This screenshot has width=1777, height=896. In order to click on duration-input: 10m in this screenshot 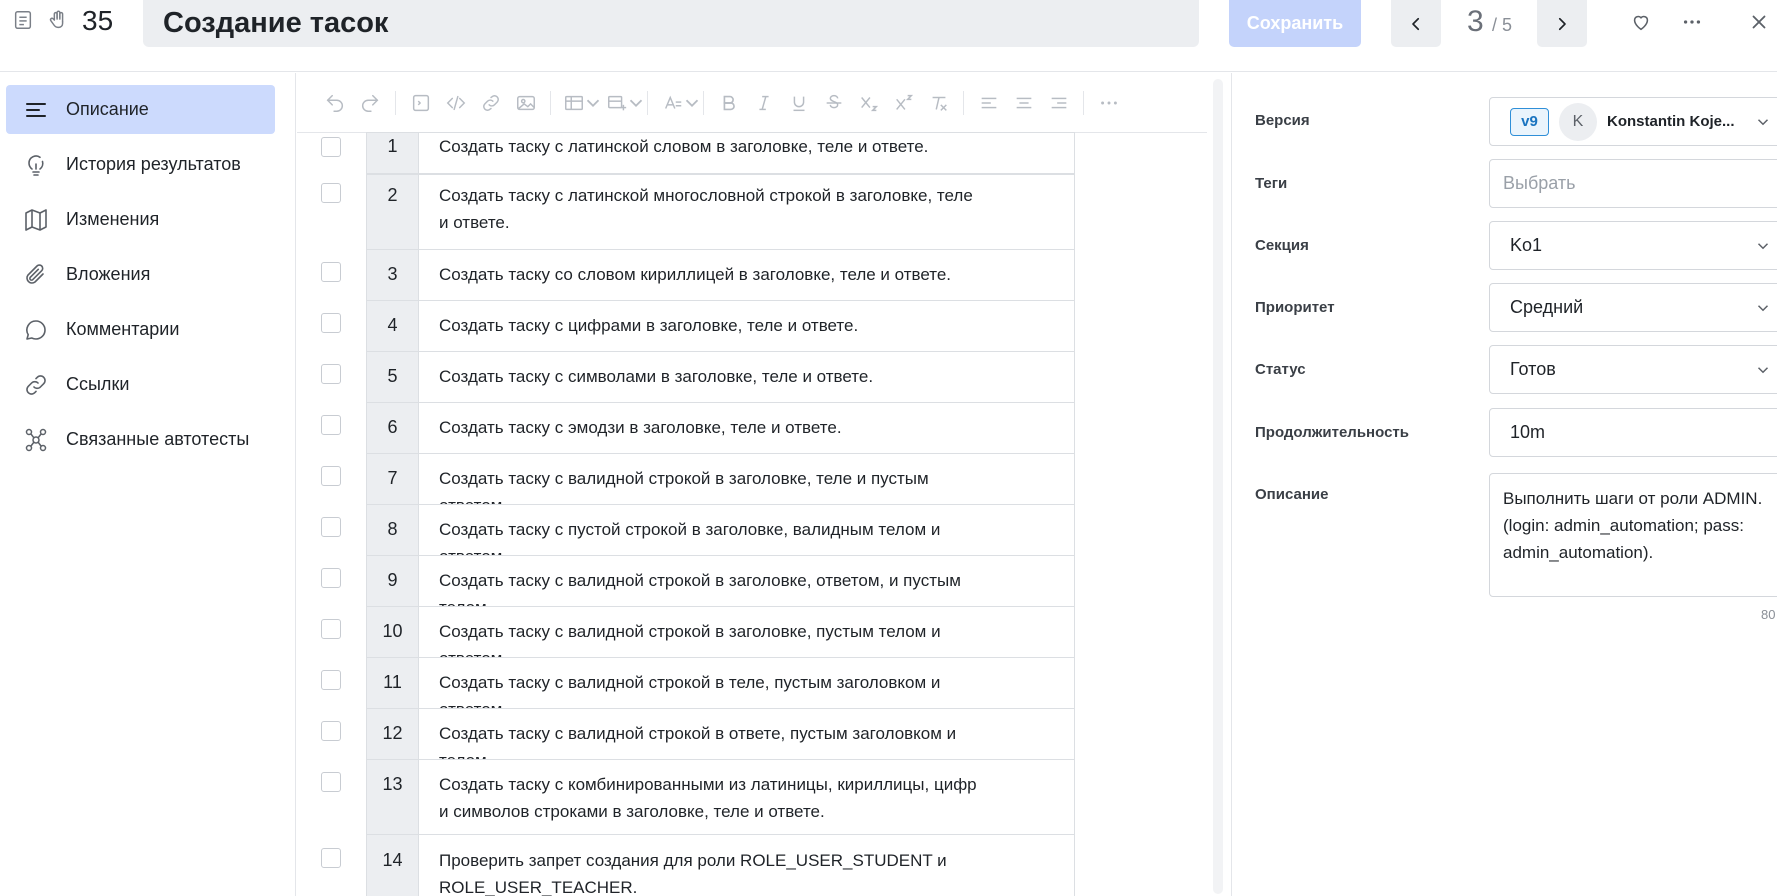, I will do `click(1633, 432)`.